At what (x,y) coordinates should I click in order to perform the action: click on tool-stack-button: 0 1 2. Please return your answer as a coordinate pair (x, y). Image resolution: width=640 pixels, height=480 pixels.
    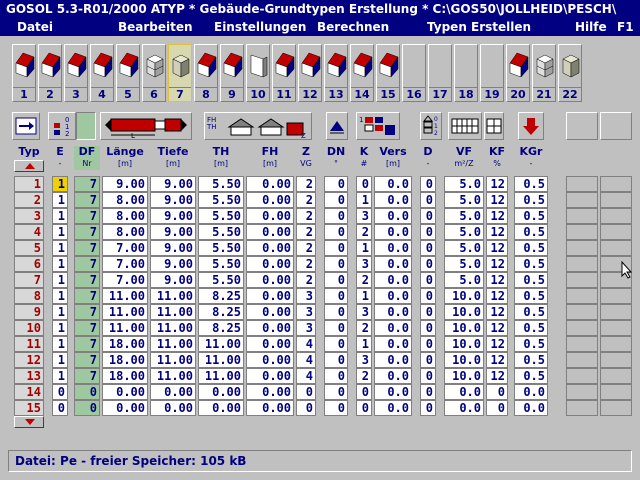
    Looking at the image, I should click on (431, 126).